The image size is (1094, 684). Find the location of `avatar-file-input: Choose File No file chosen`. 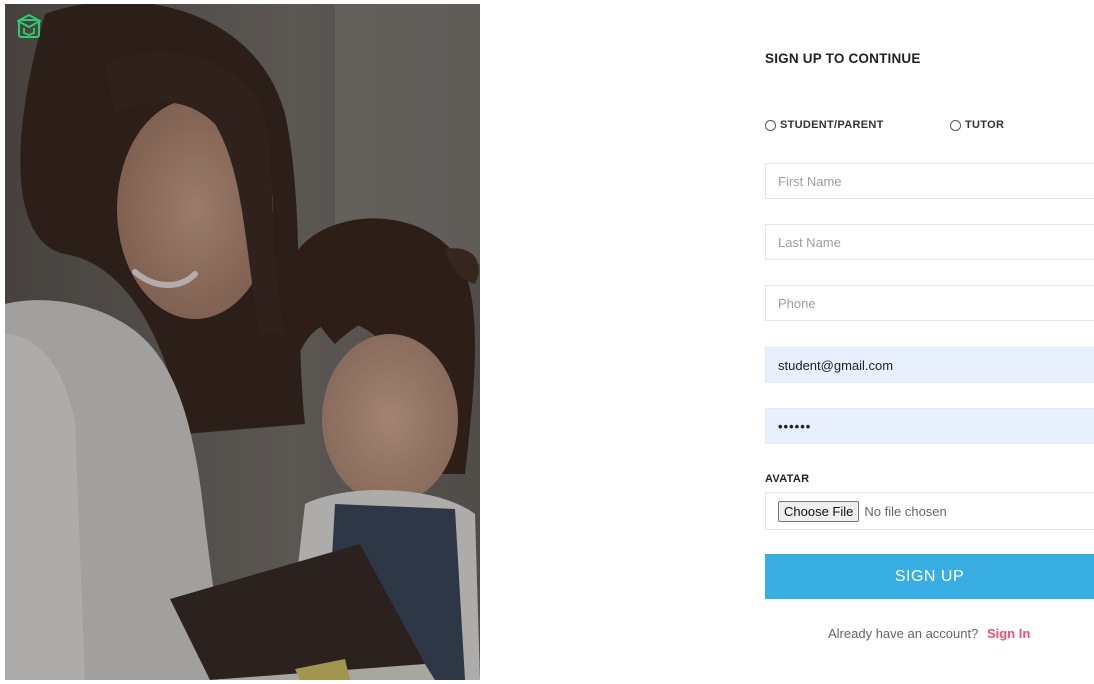

avatar-file-input: Choose File No file chosen is located at coordinates (929, 511).